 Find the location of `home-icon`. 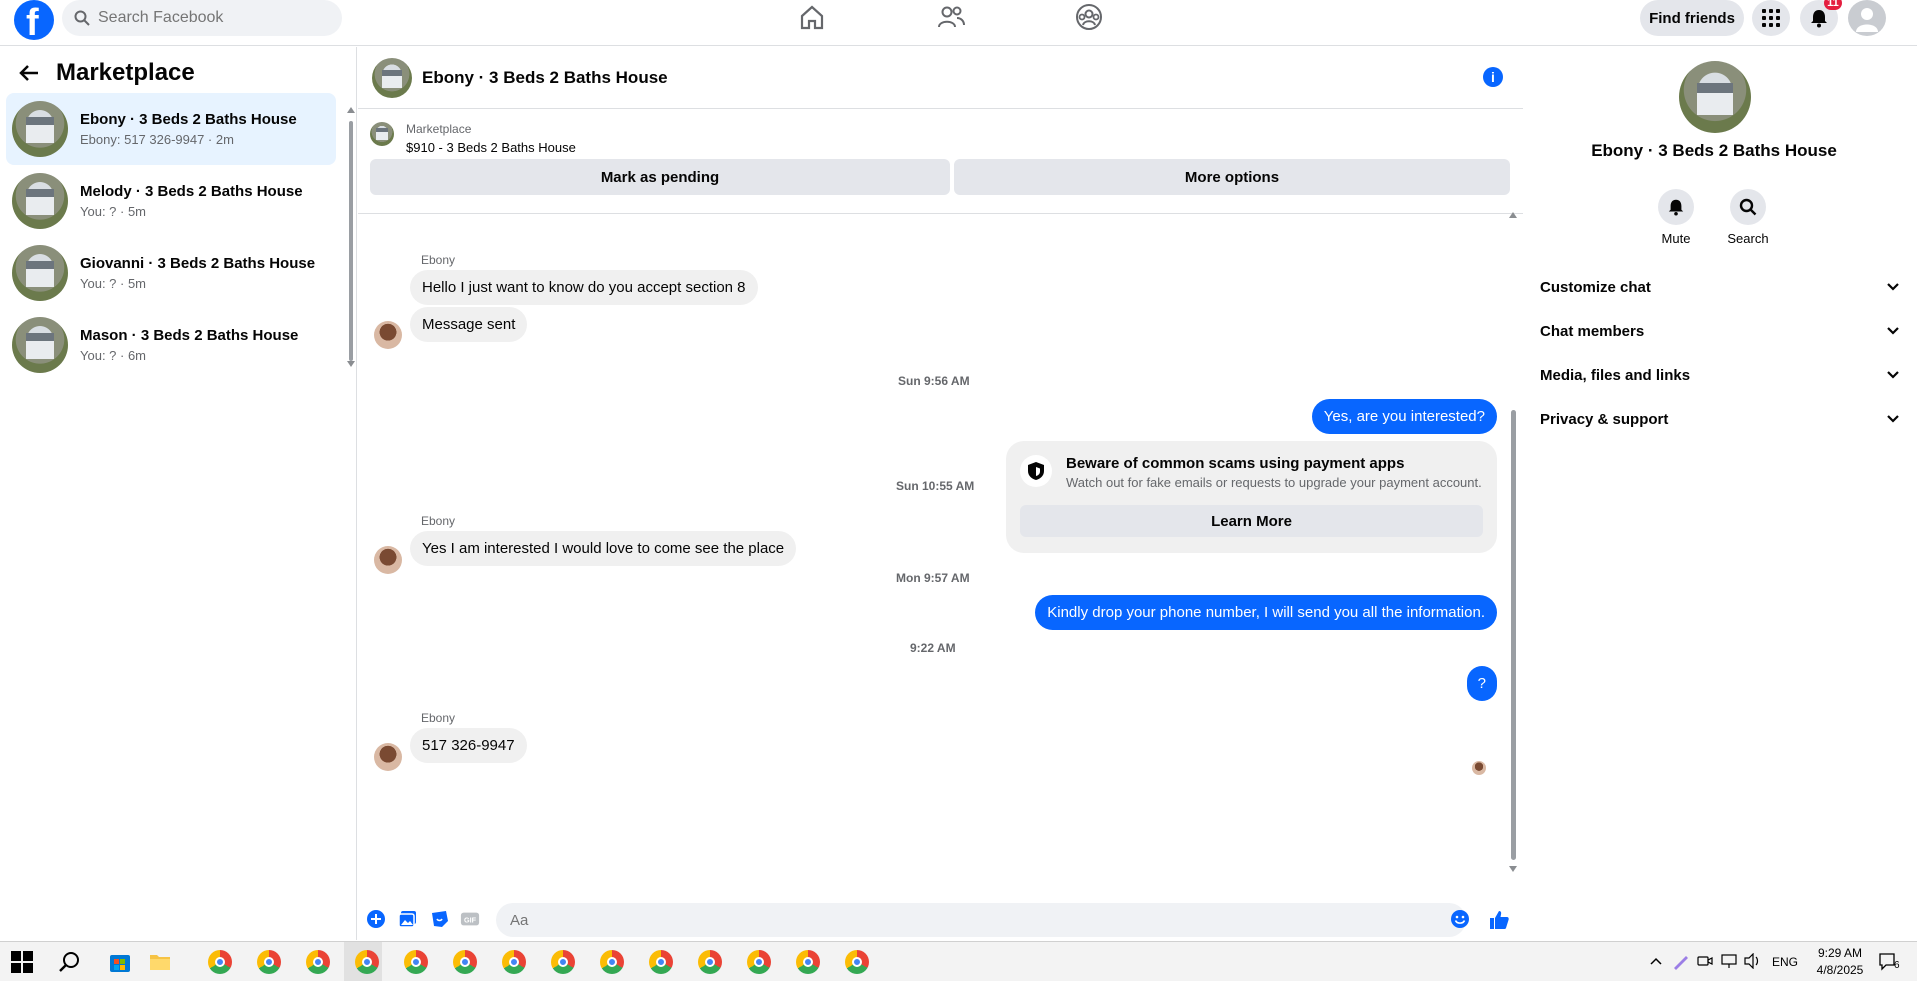

home-icon is located at coordinates (812, 17).